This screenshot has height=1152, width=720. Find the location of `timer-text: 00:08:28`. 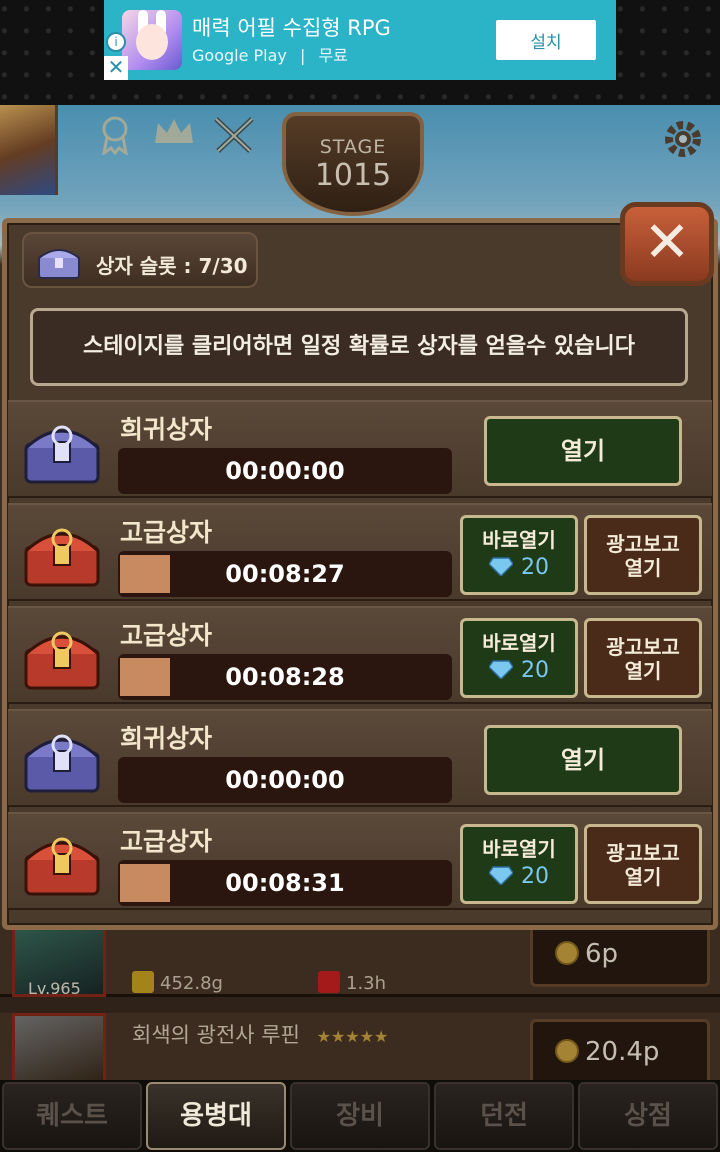

timer-text: 00:08:28 is located at coordinates (285, 677).